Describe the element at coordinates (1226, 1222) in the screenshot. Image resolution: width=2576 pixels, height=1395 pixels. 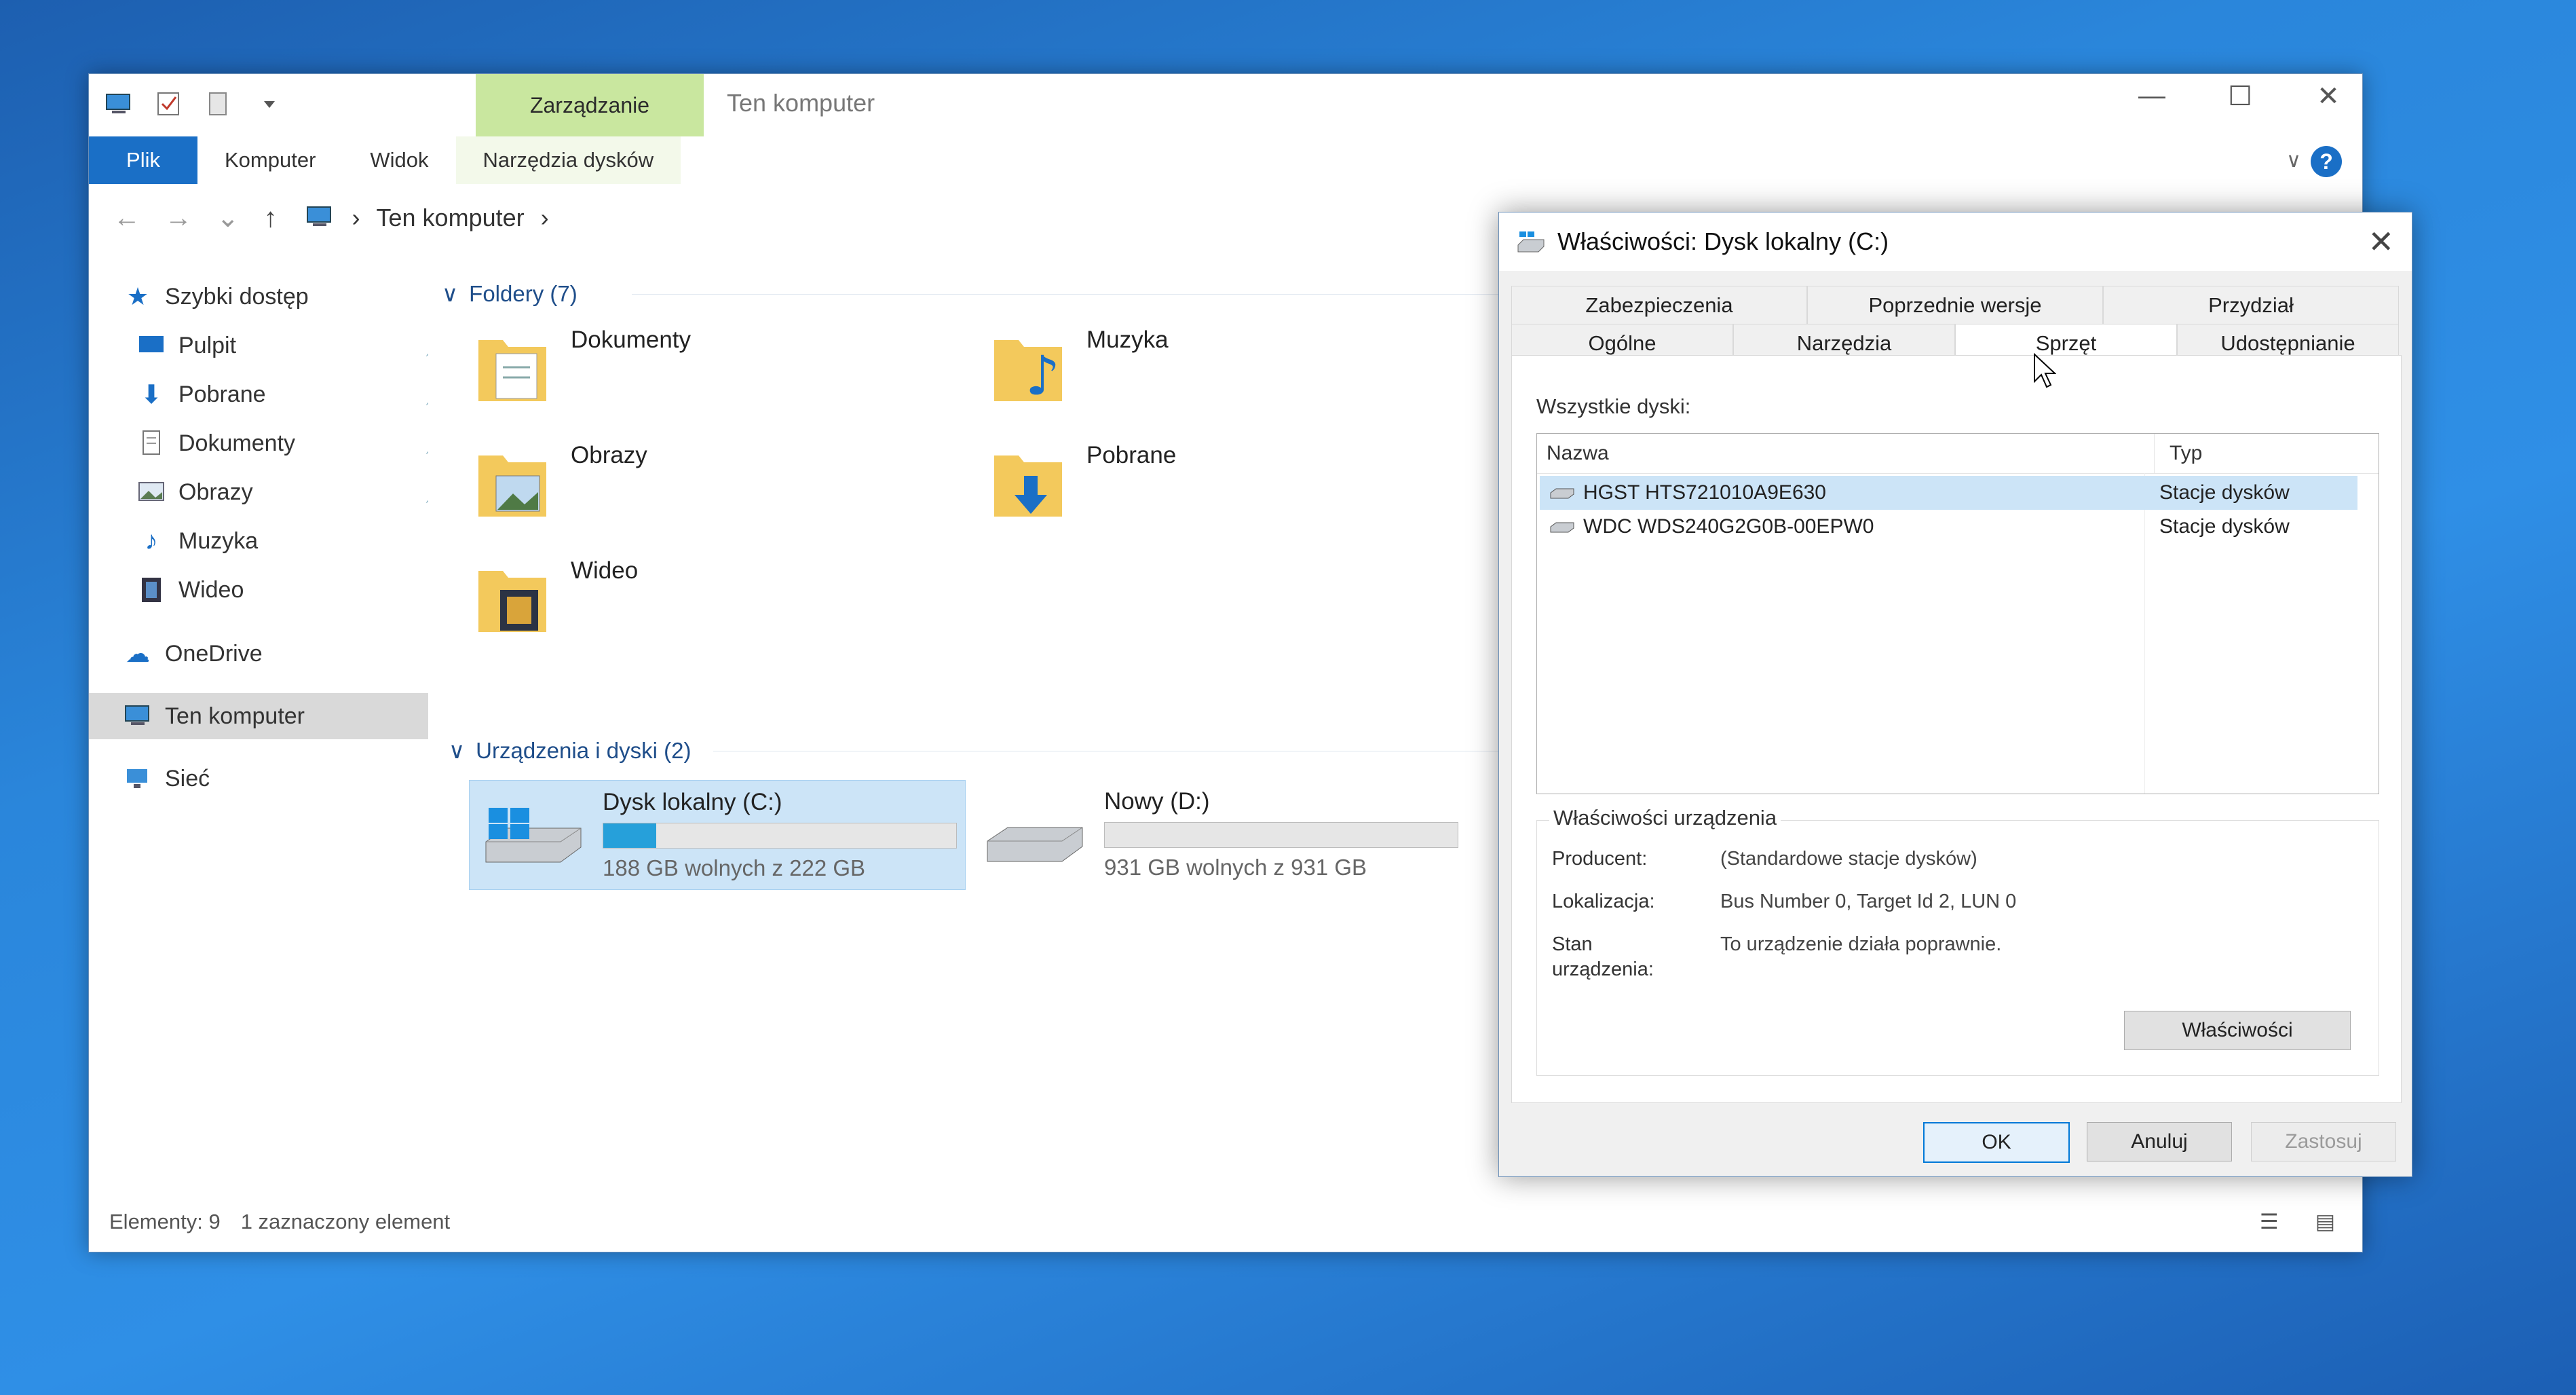
I see `status-bar: Elementy: 9 1 zaznaczony element ☰ ▤` at that location.